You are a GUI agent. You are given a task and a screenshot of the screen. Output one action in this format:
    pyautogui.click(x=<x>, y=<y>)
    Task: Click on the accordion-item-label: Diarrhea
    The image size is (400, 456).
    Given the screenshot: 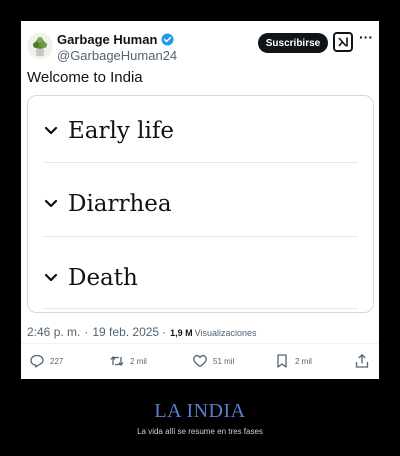 What is the action you would take?
    pyautogui.click(x=120, y=204)
    